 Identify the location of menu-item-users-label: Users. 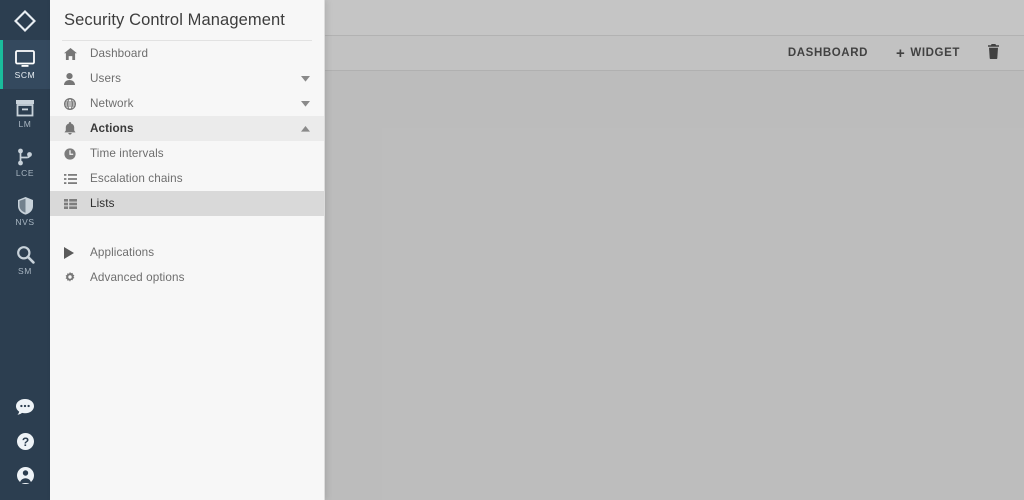
(106, 78).